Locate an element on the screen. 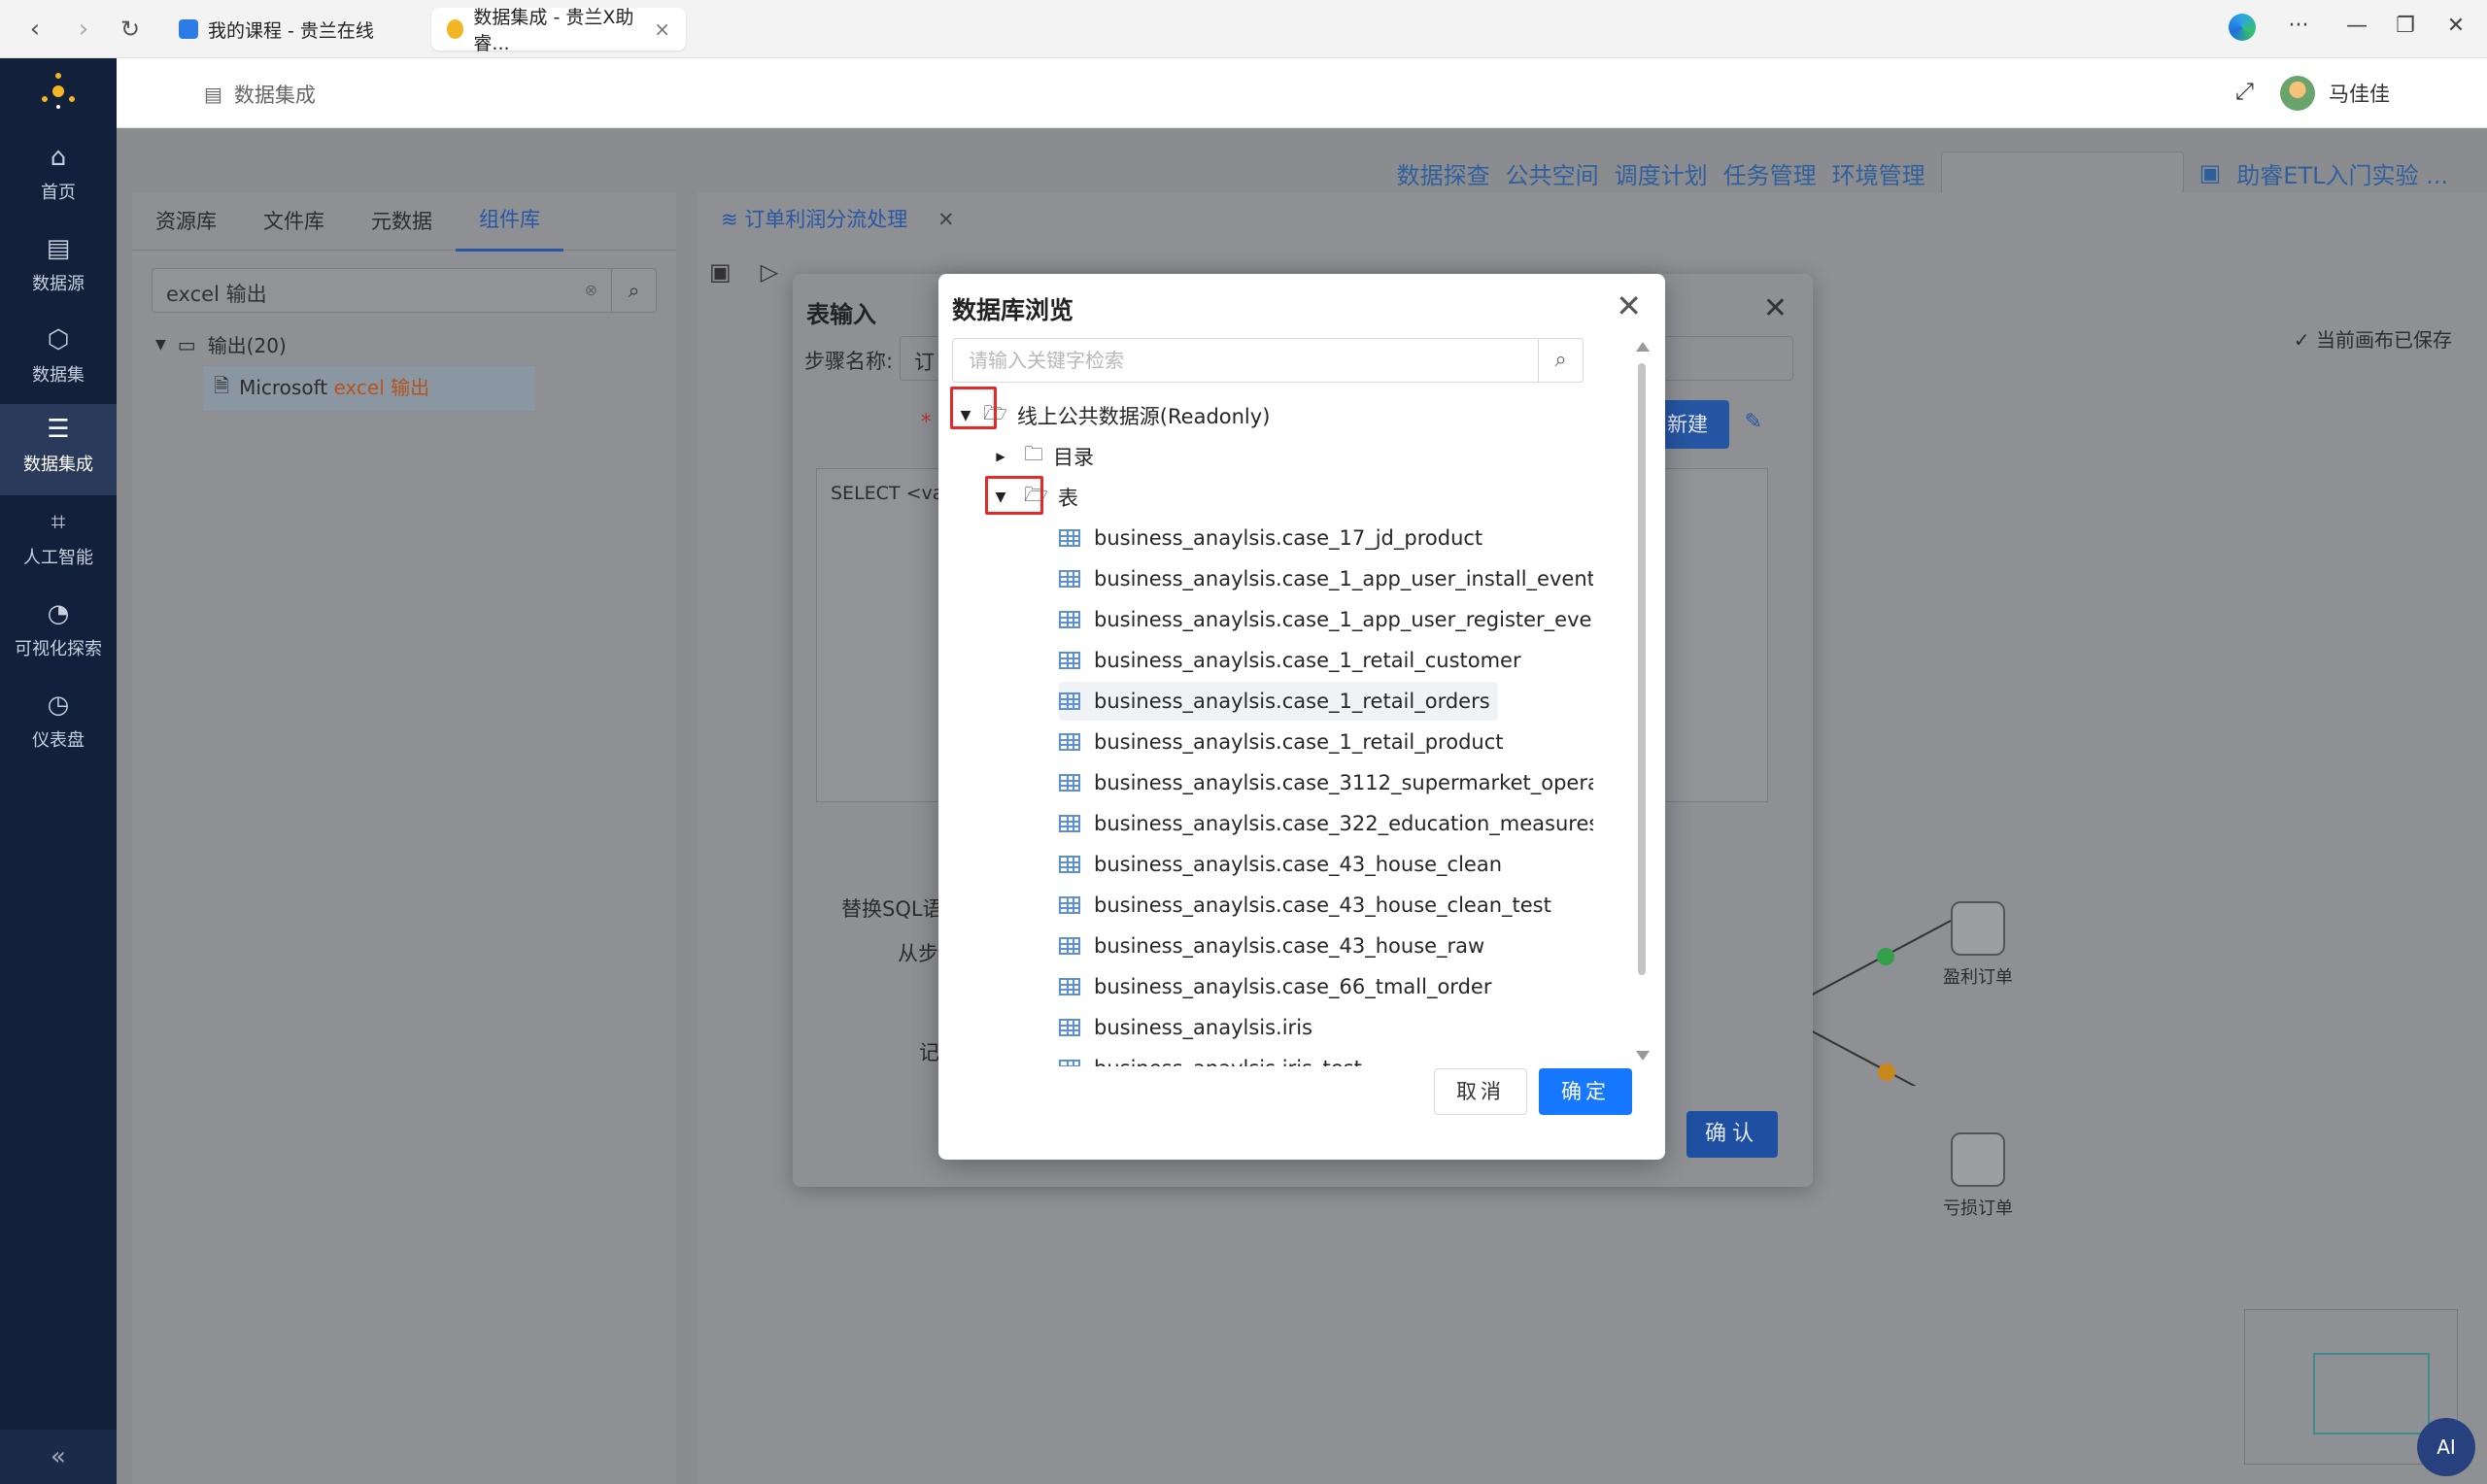  node-profit-orders is located at coordinates (1978, 928).